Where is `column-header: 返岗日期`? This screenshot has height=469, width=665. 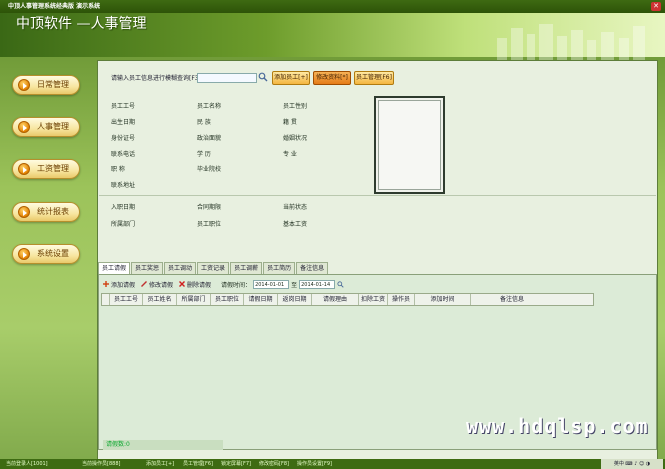
column-header: 返岗日期 is located at coordinates (295, 299).